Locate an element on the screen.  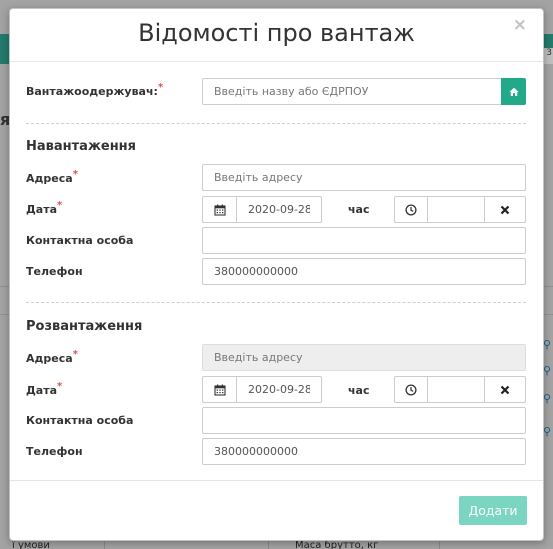
unloading-address-input is located at coordinates (364, 357).